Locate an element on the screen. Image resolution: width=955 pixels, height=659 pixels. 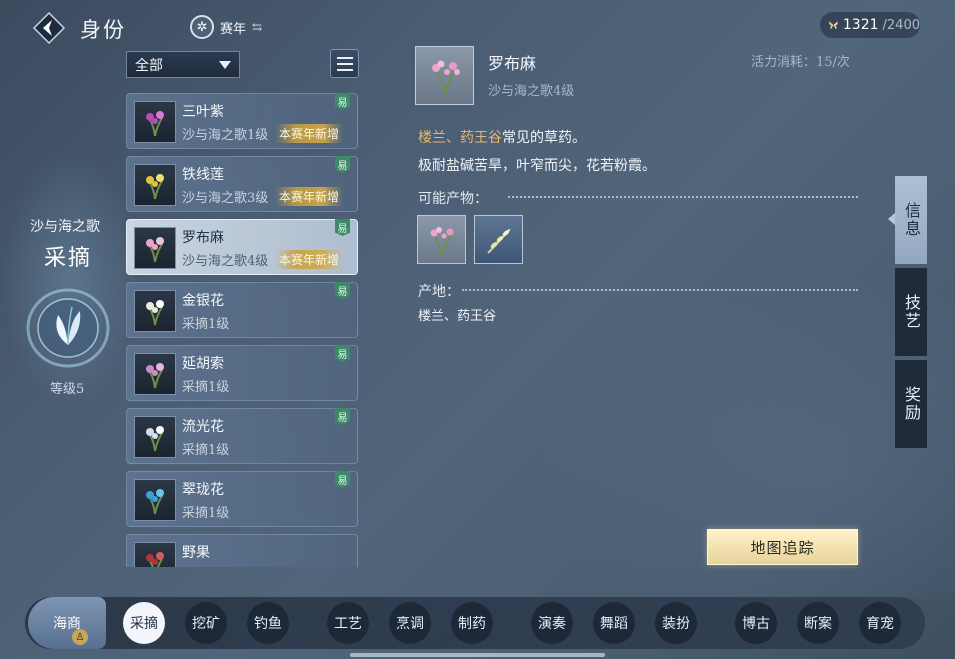
list-item: 野果 is located at coordinates (242, 550).